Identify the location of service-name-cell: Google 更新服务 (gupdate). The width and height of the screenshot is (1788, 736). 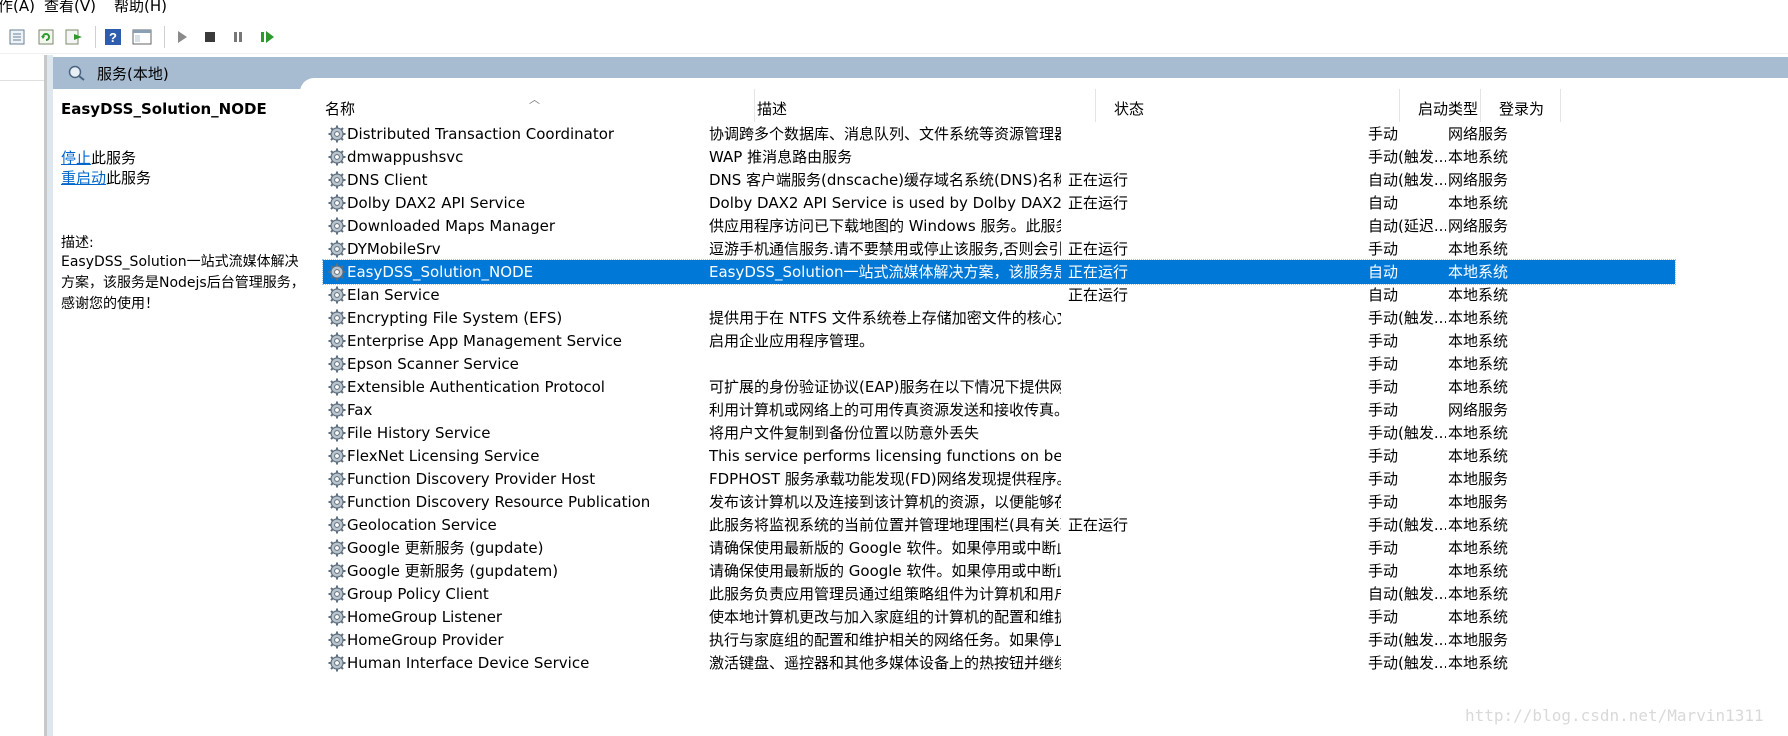
(445, 548).